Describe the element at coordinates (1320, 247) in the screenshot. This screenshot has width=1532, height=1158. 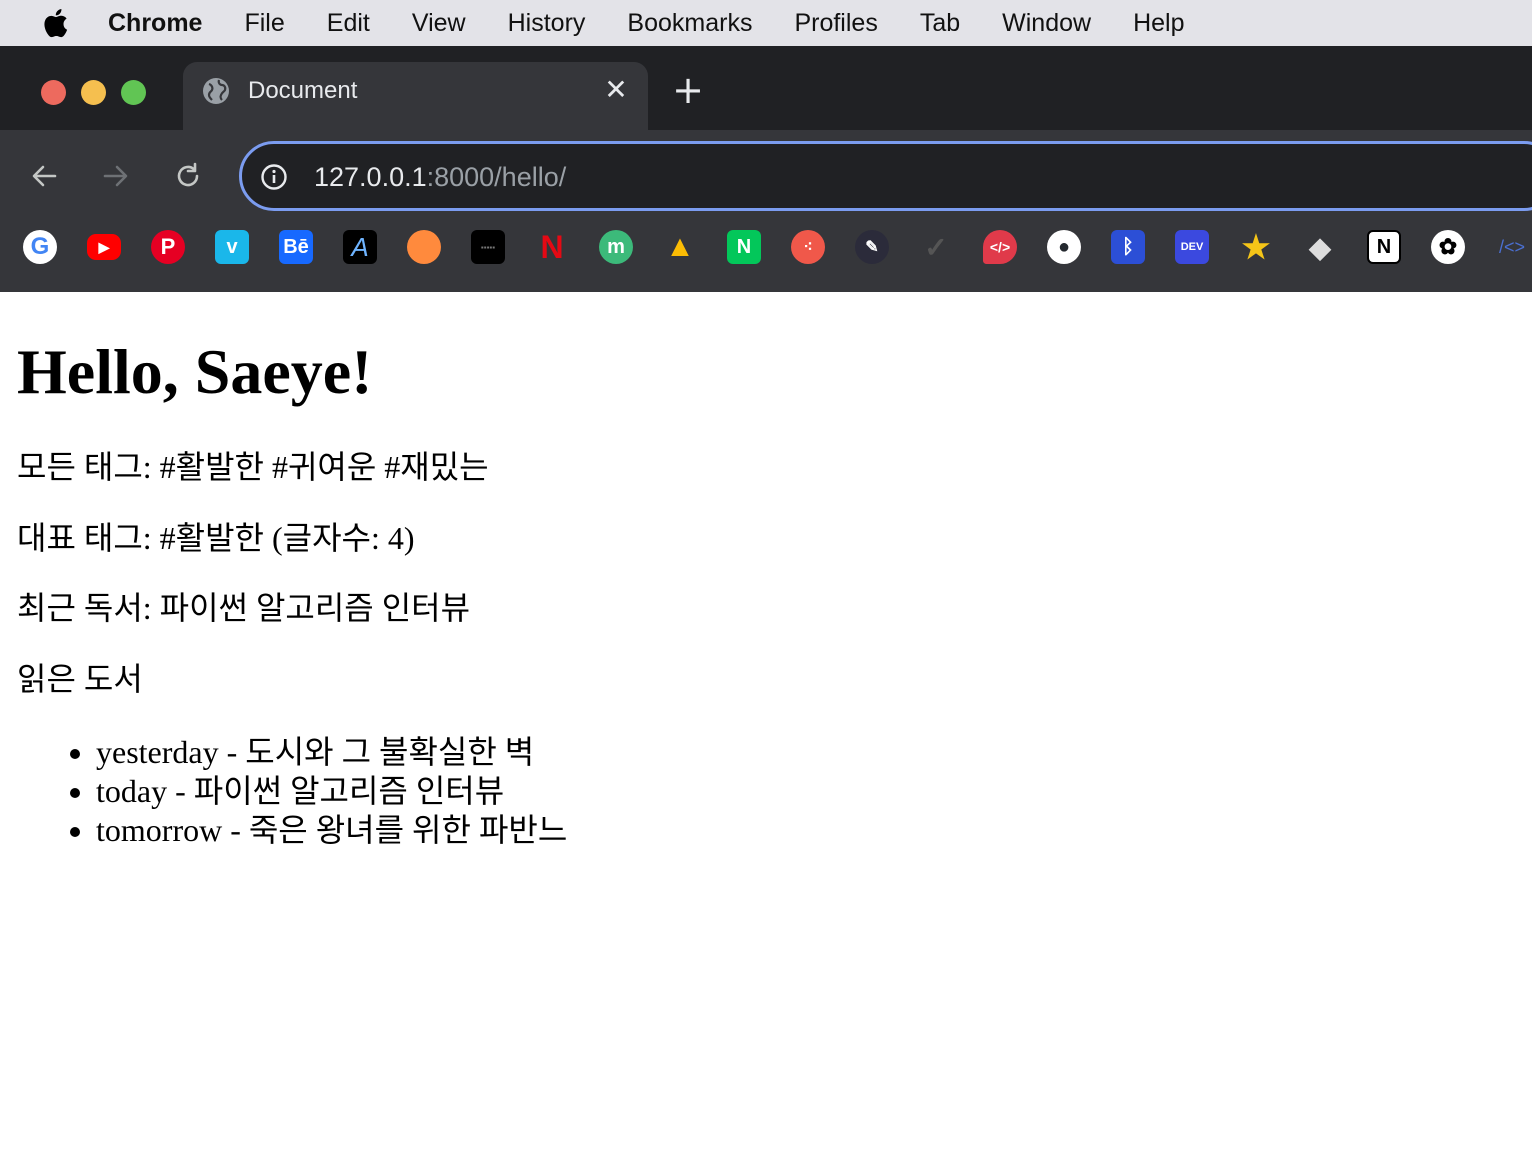
I see `tag-icon: ◆` at that location.